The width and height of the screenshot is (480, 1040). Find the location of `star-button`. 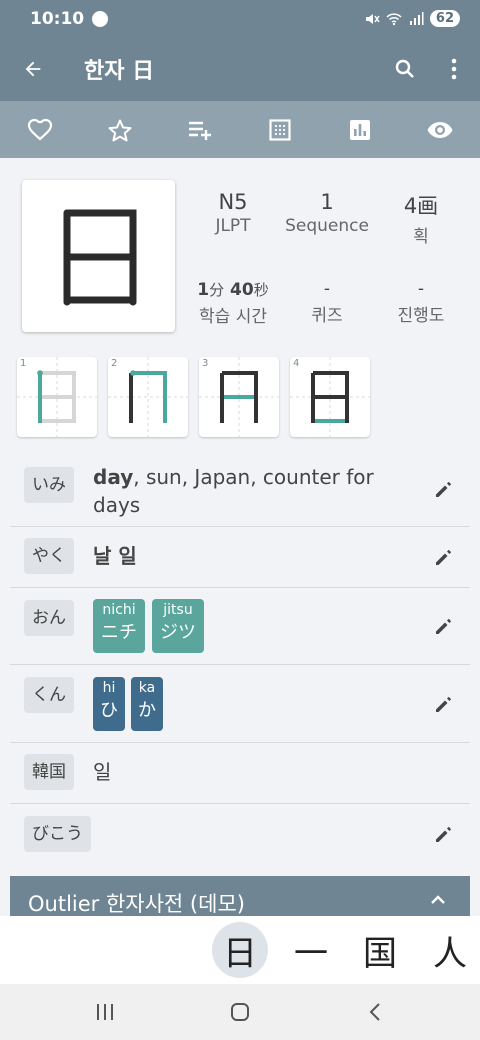

star-button is located at coordinates (120, 129).